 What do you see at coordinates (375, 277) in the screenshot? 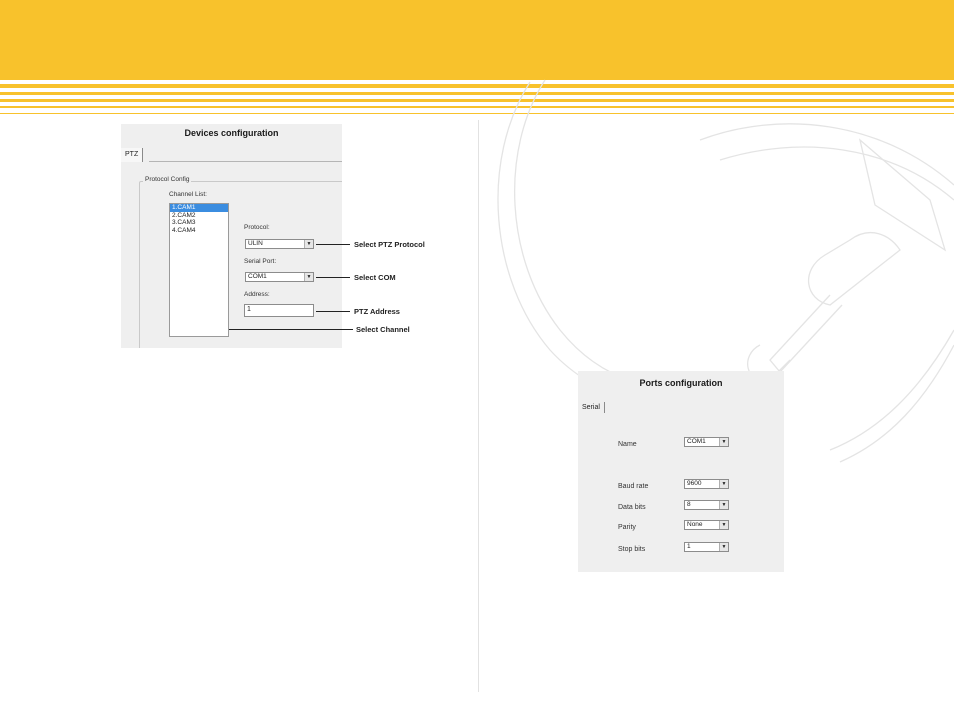
I see `callout-com: Select COM` at bounding box center [375, 277].